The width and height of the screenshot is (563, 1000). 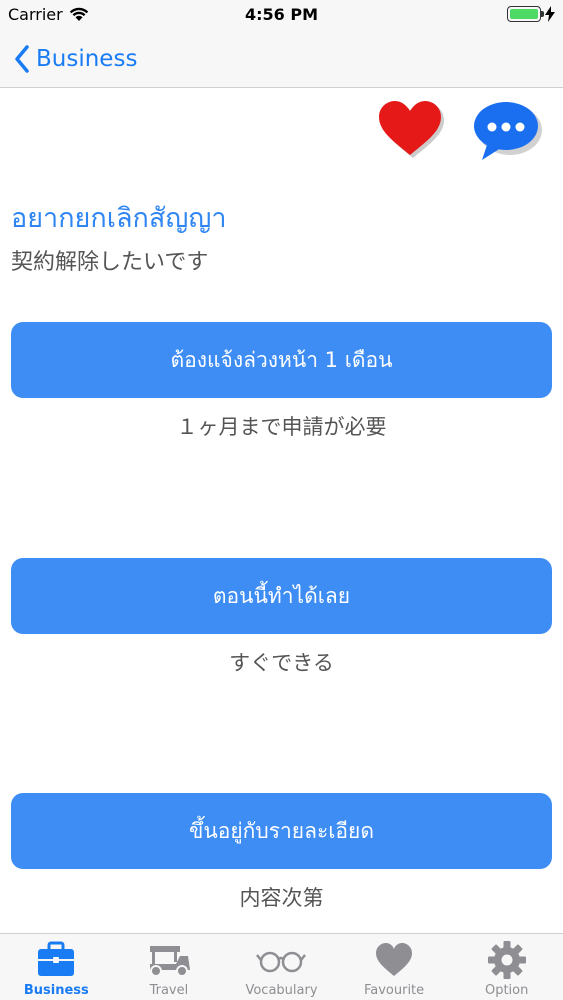 I want to click on status-right, so click(x=531, y=14).